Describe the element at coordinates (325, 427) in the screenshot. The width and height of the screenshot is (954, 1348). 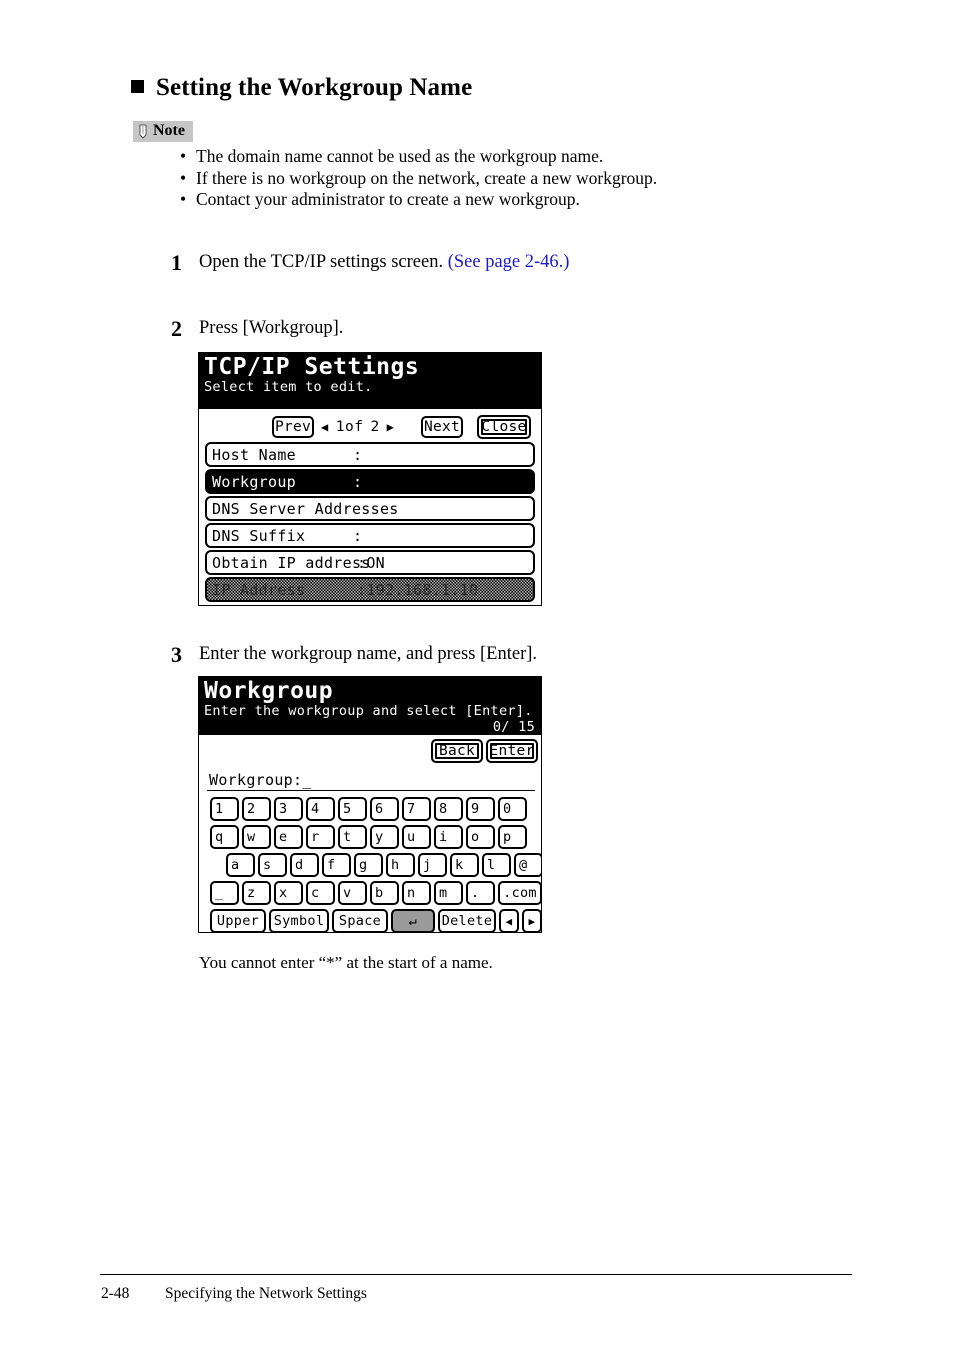
I see `left-arrow-icon: ◀` at that location.